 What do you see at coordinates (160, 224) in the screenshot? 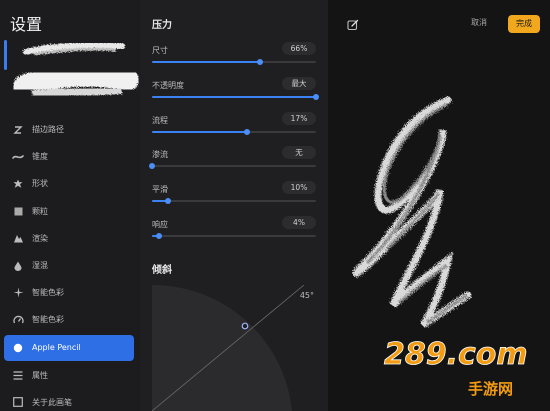
I see `response-label: 响应` at bounding box center [160, 224].